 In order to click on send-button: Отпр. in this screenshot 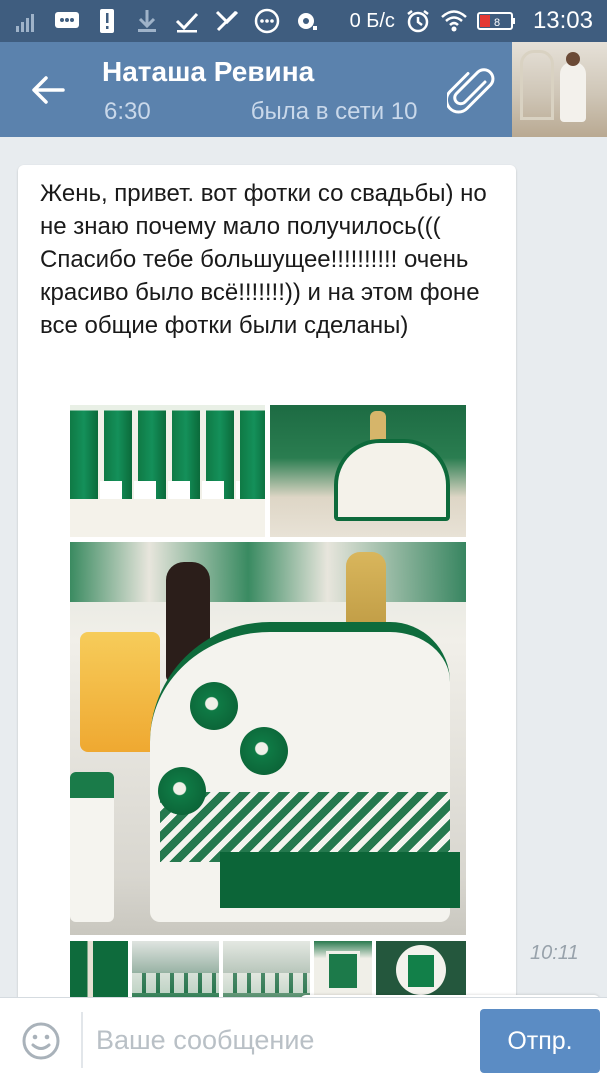, I will do `click(540, 1041)`.